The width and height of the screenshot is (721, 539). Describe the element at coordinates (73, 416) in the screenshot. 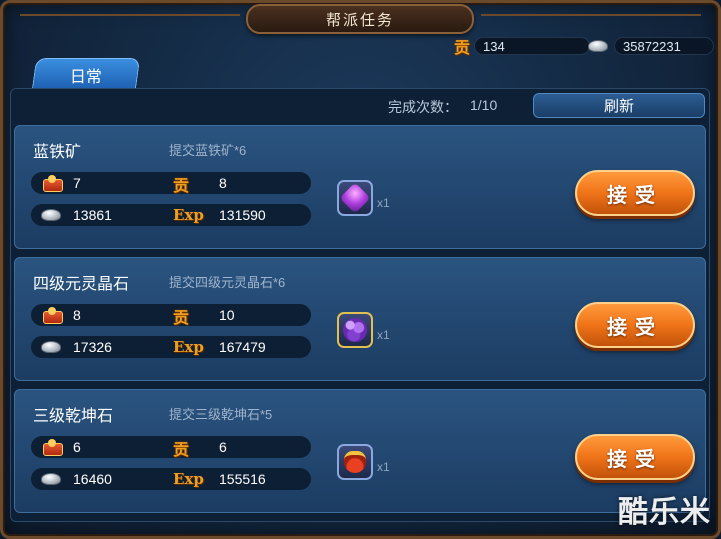

I see `task-name: 三级乾坤石` at that location.